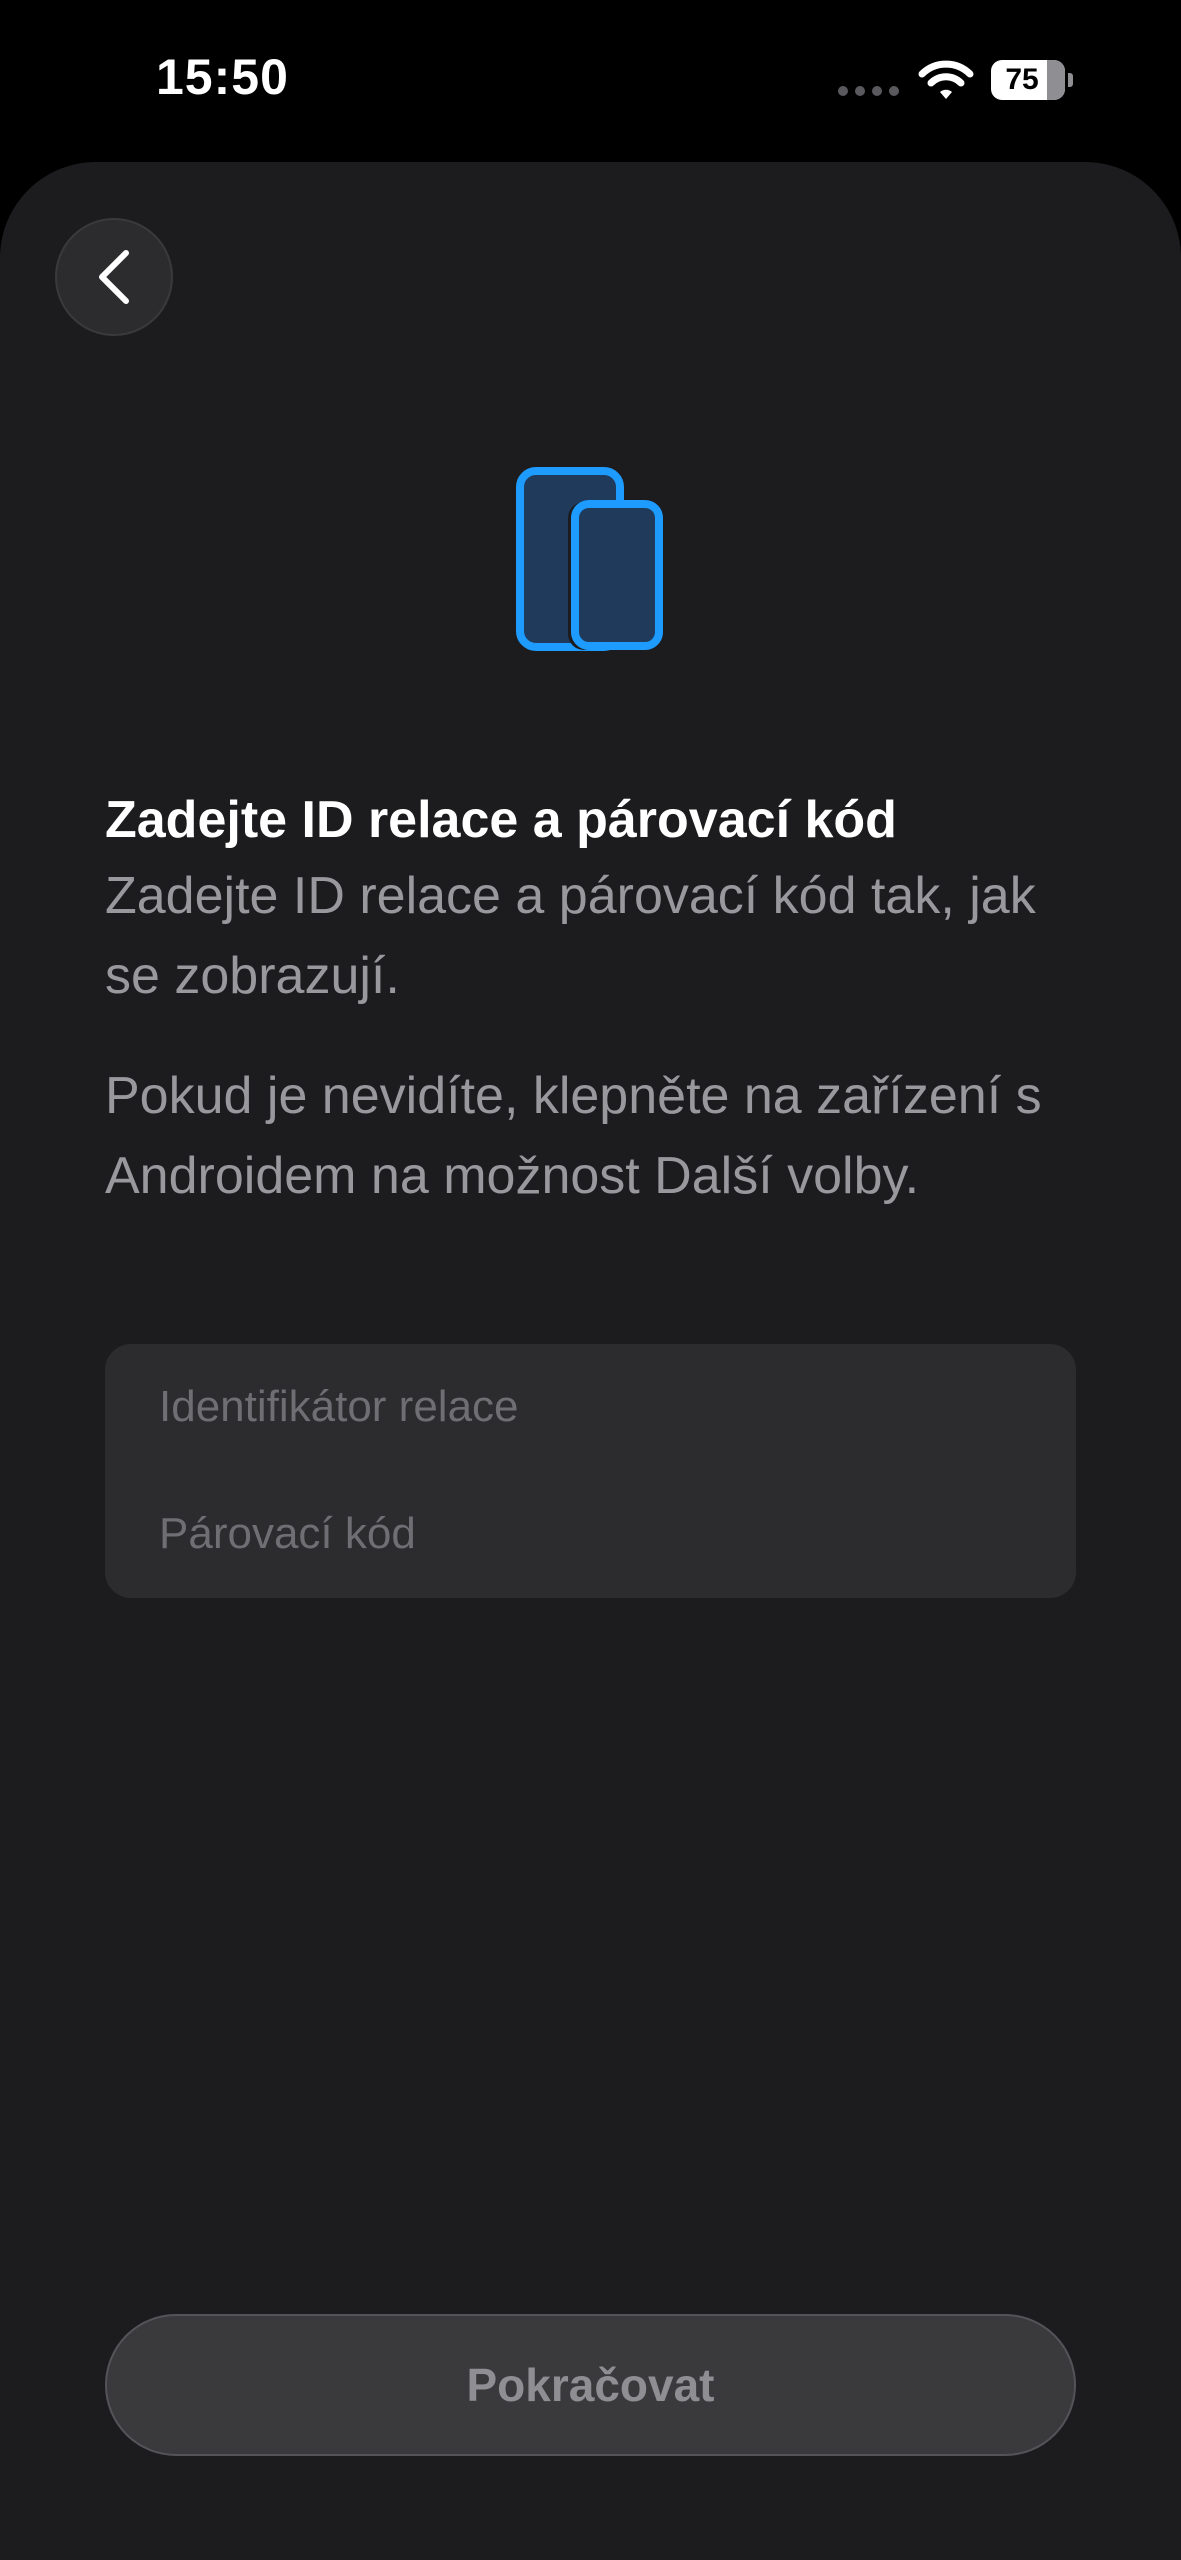 This screenshot has width=1181, height=2560. I want to click on chevron-left-icon, so click(114, 277).